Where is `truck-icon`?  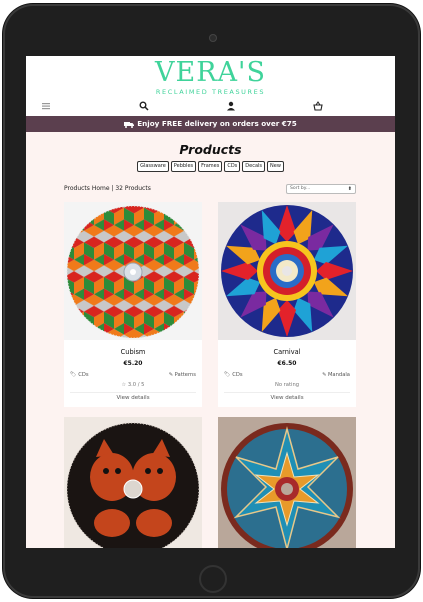 truck-icon is located at coordinates (129, 124).